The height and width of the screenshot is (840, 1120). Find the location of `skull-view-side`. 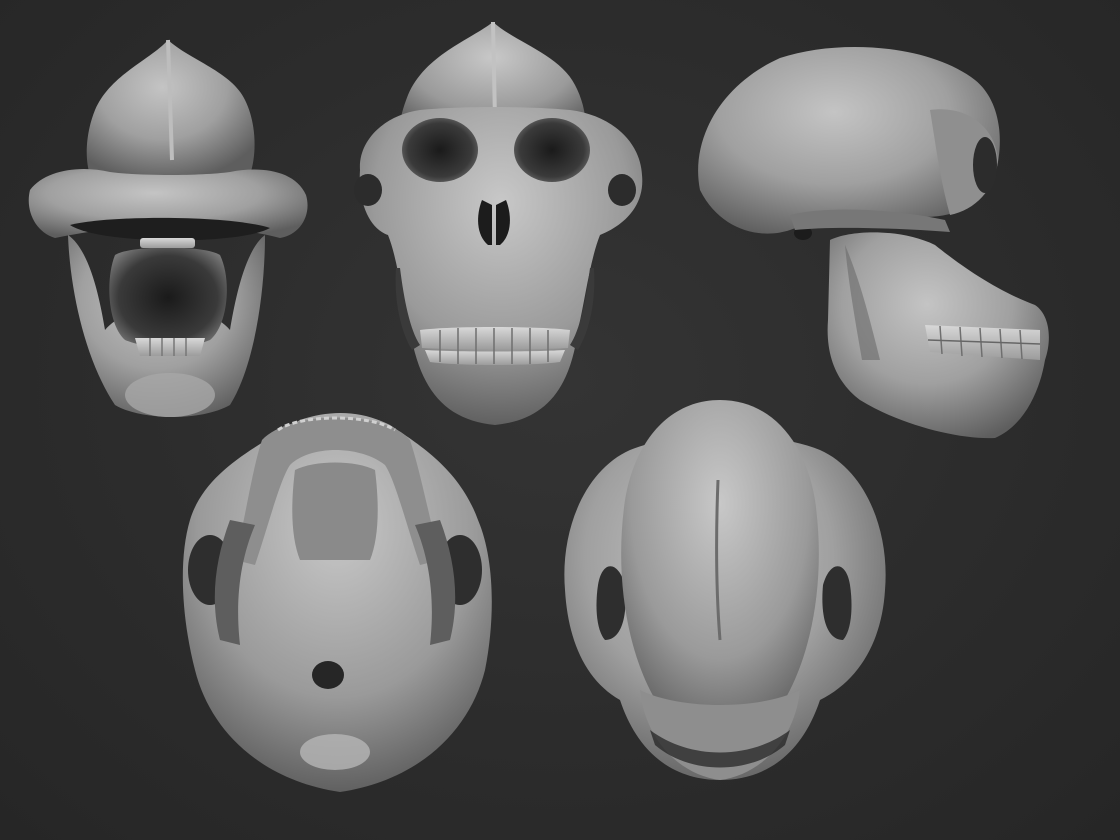

skull-view-side is located at coordinates (873, 242).